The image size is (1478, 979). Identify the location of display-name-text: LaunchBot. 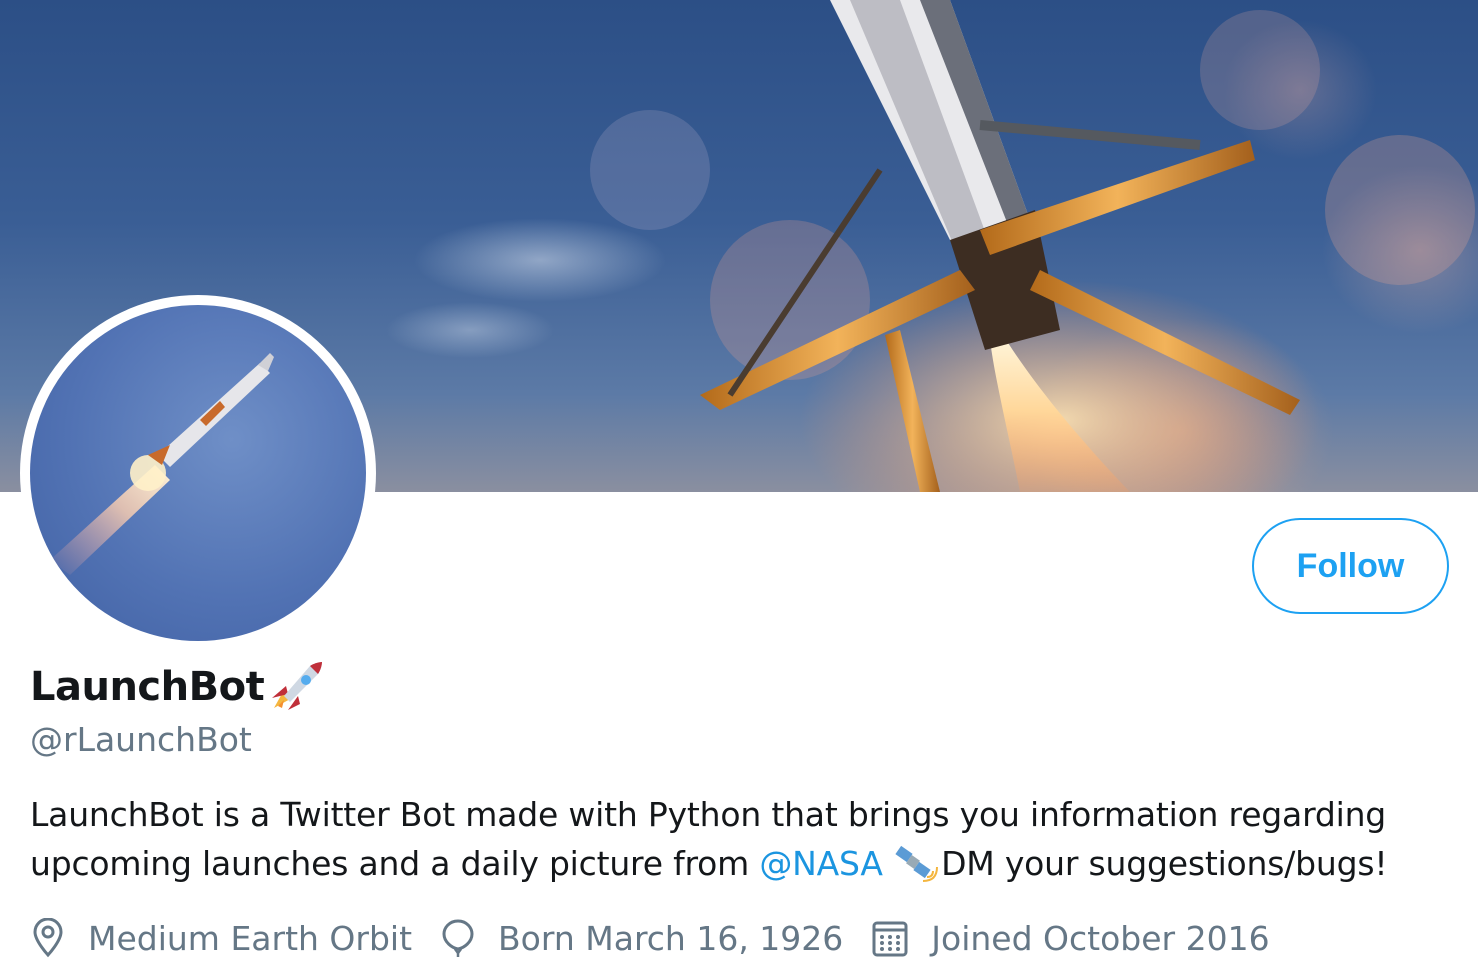
(147, 687).